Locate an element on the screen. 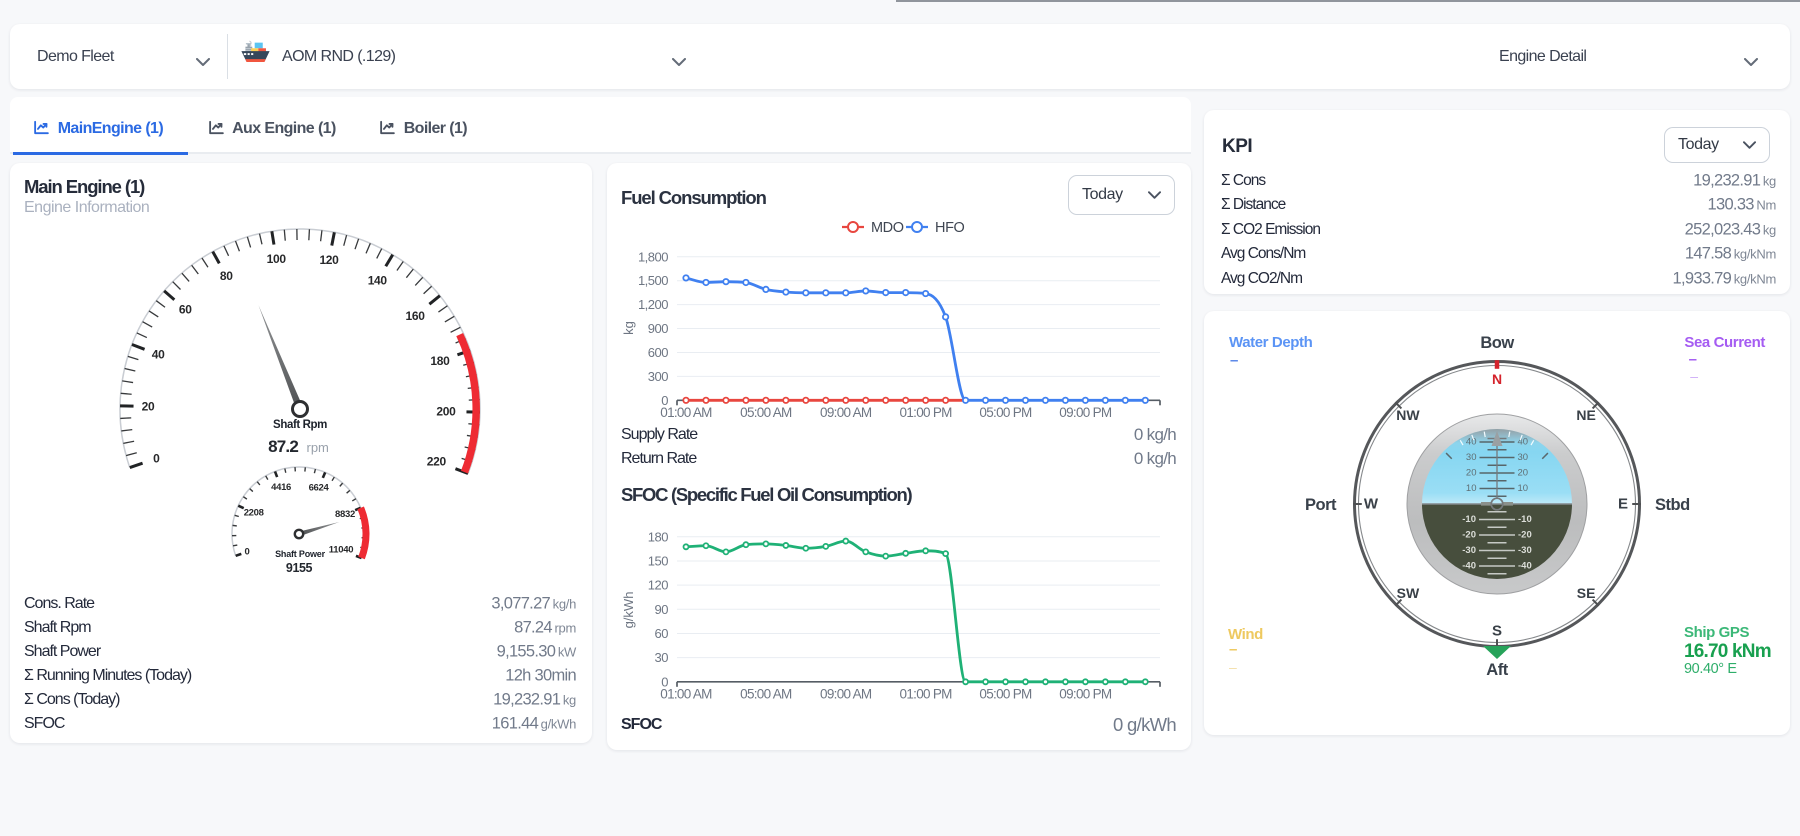  svg-text: W is located at coordinates (1371, 504).